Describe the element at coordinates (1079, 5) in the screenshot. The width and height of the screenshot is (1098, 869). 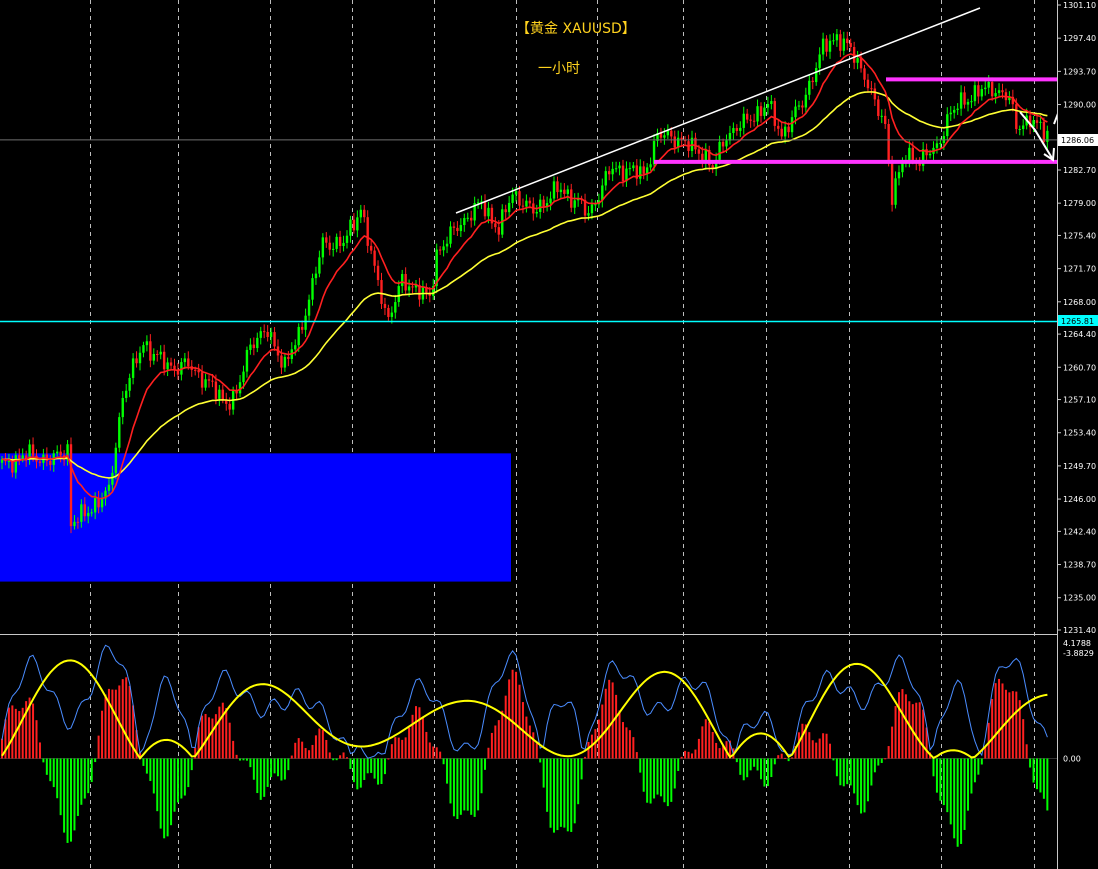
I see `price-tick-label: 1301.10` at that location.